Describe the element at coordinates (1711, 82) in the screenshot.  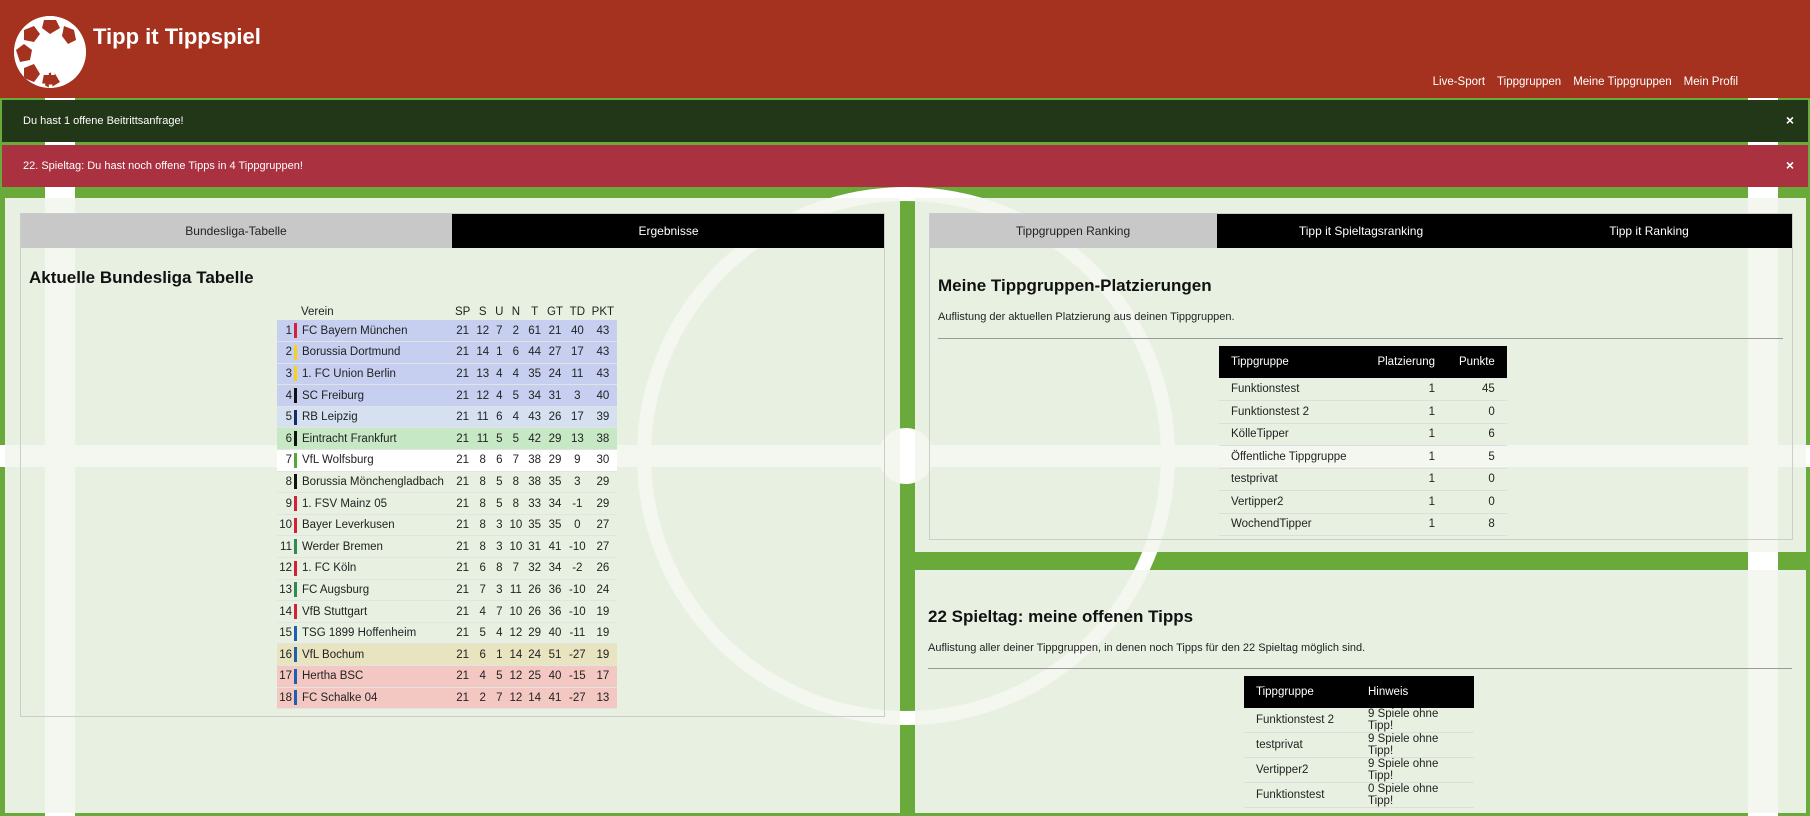
I see `nav-mein-profil: Mein Profil` at that location.